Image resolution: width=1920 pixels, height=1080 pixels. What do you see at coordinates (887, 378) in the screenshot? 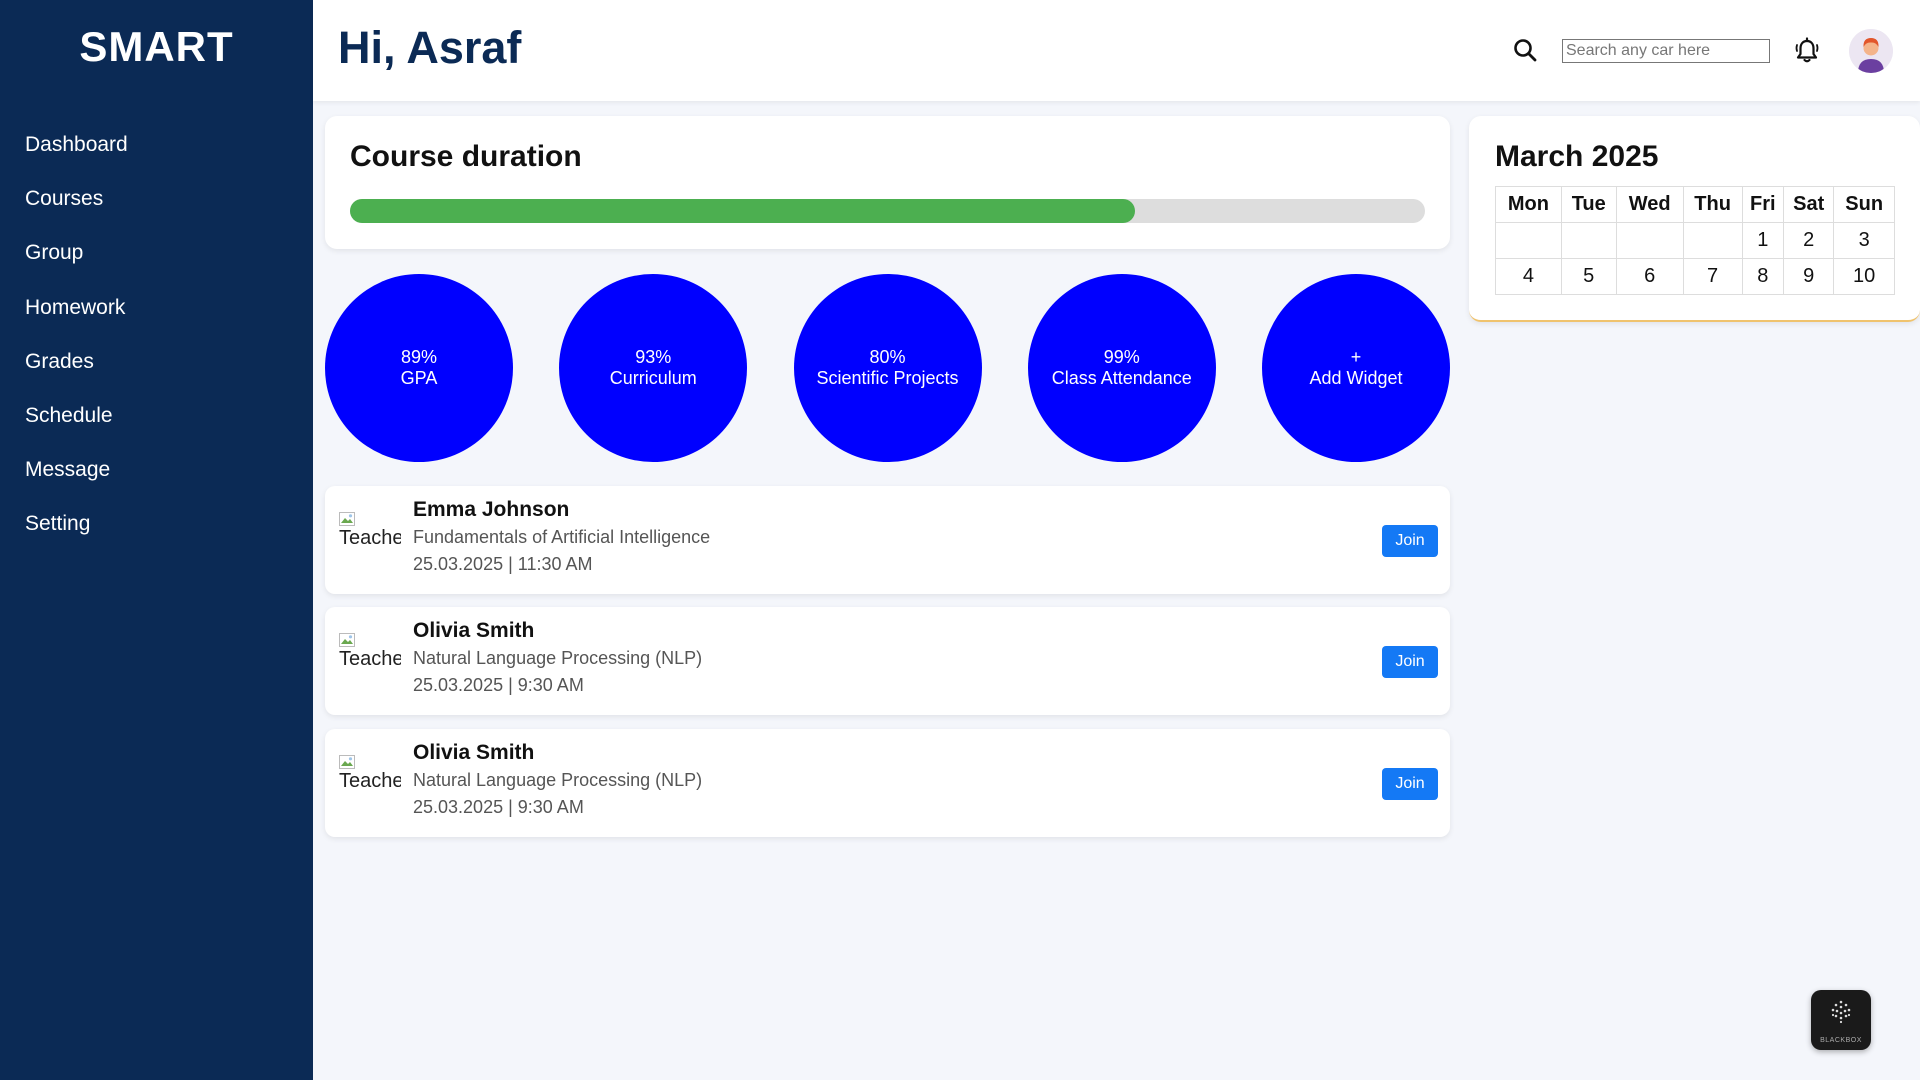
I see `stat-label: Scientific Projects` at bounding box center [887, 378].